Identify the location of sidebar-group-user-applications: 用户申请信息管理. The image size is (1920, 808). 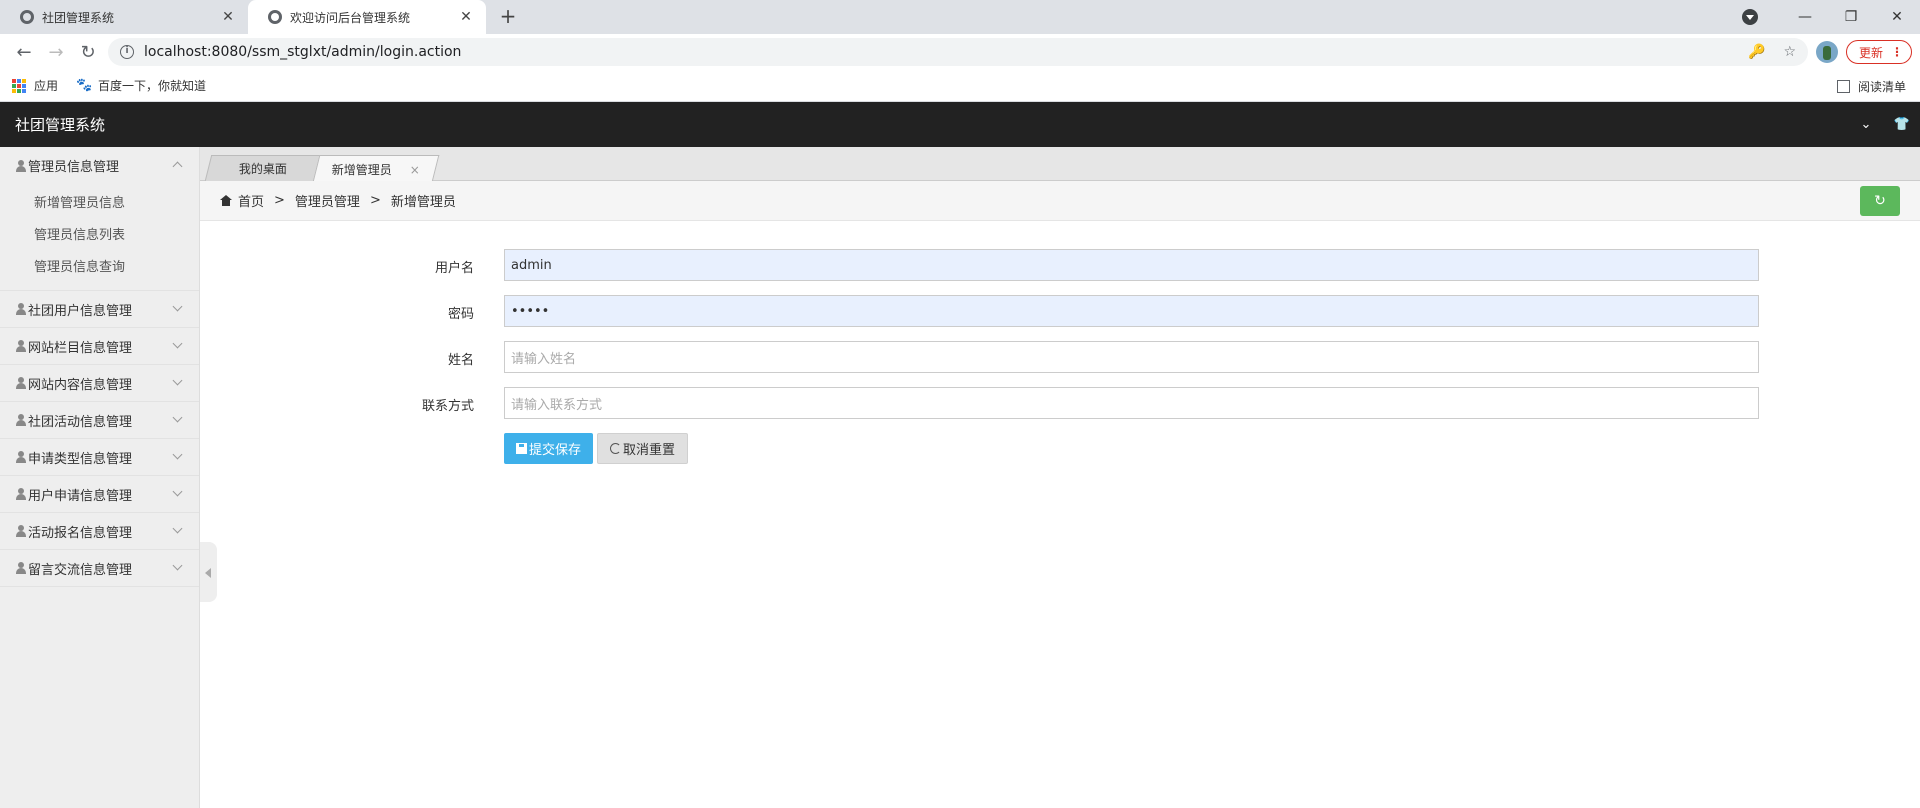
(99, 494).